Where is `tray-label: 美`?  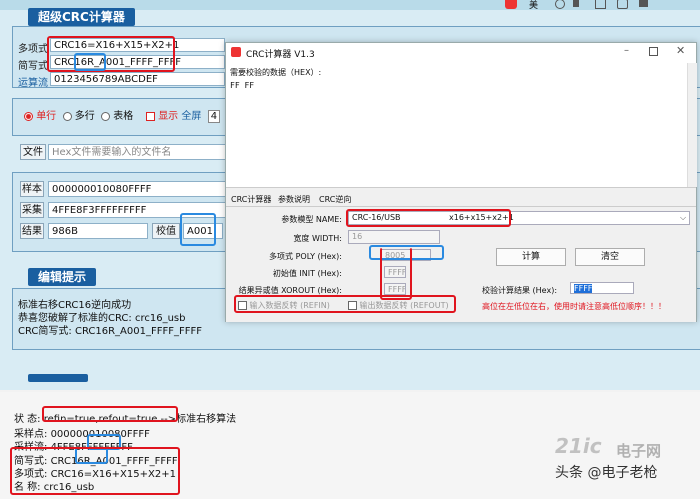
tray-label: 美 is located at coordinates (534, 6).